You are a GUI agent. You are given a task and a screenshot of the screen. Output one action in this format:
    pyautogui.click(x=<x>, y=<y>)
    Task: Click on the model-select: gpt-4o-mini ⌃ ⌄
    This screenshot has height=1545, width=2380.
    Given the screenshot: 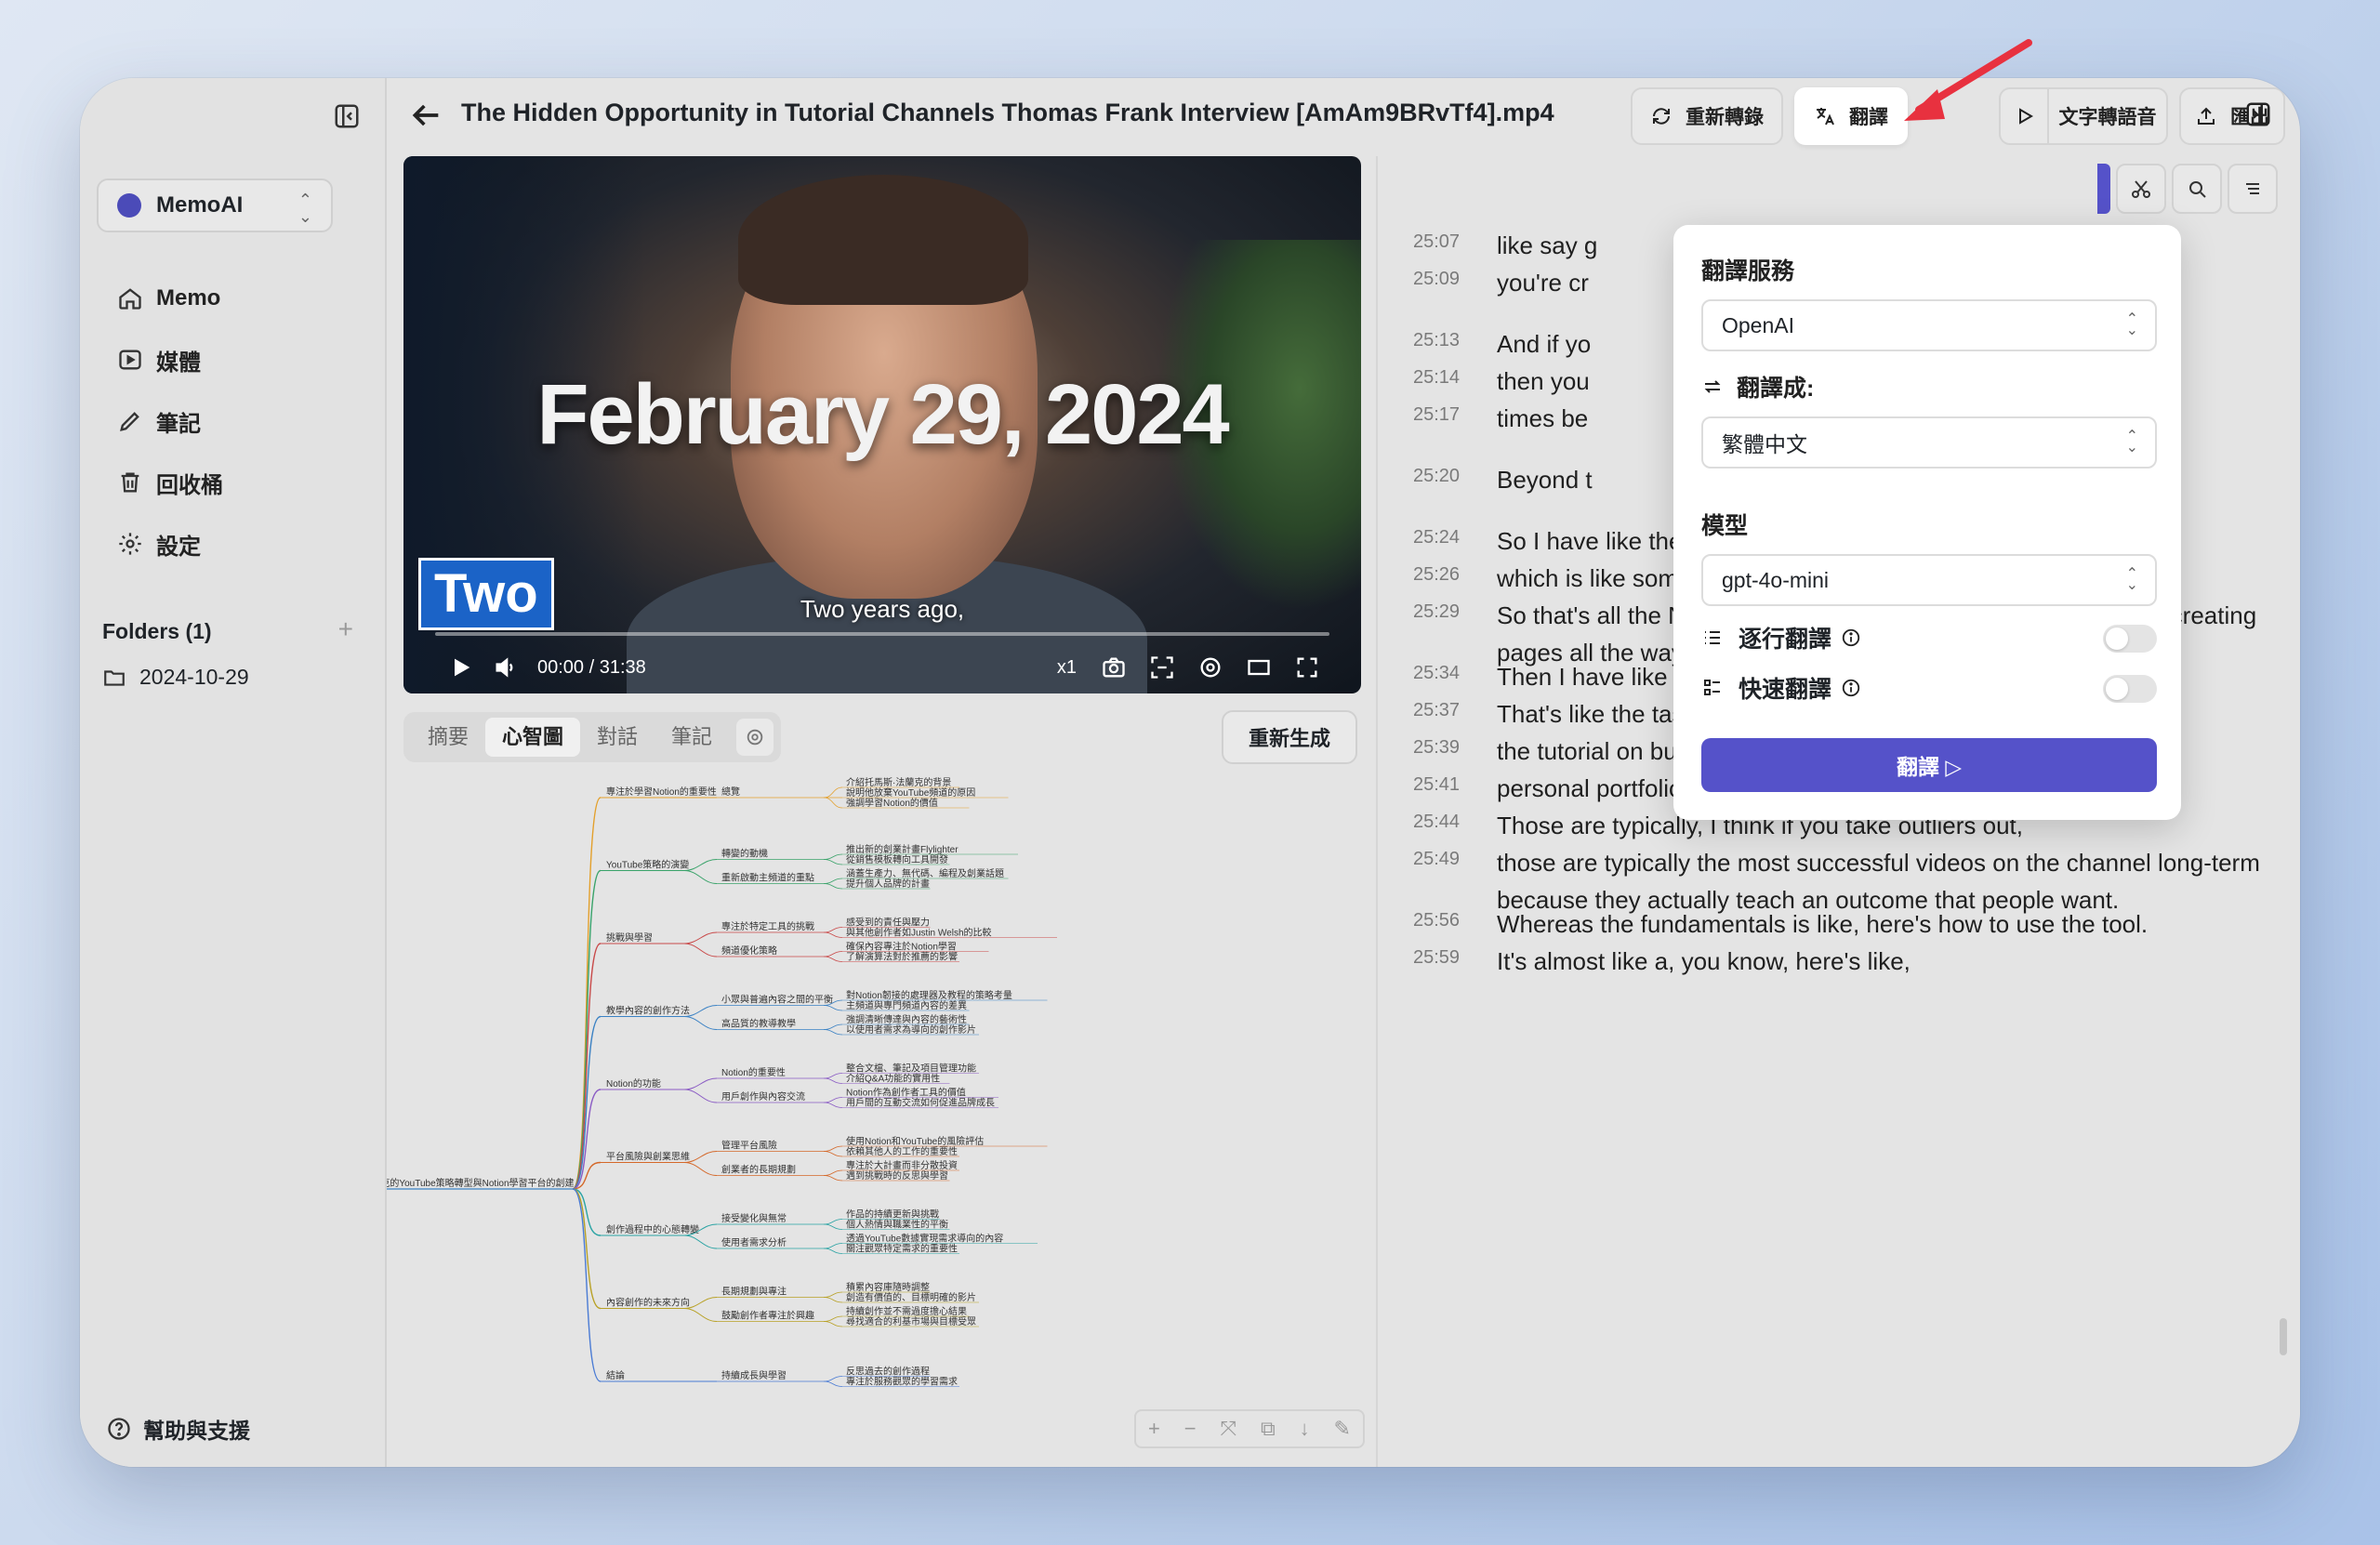 What is the action you would take?
    pyautogui.click(x=1929, y=580)
    